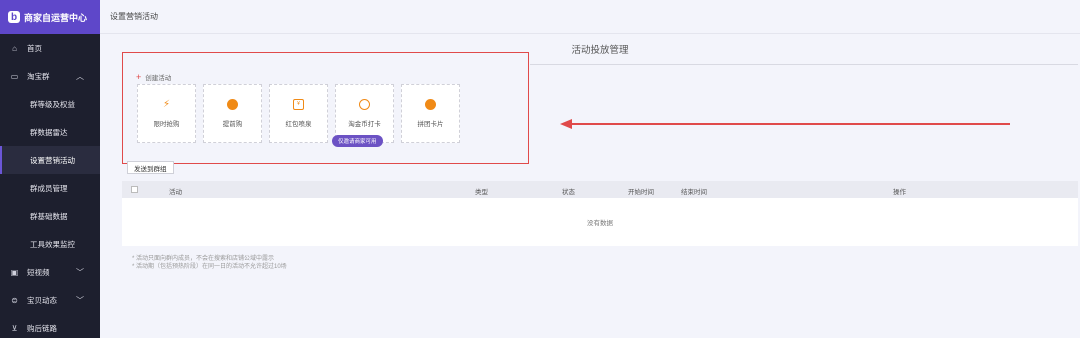 This screenshot has height=338, width=1080. Describe the element at coordinates (14, 300) in the screenshot. I see `lock-icon: ⊜` at that location.